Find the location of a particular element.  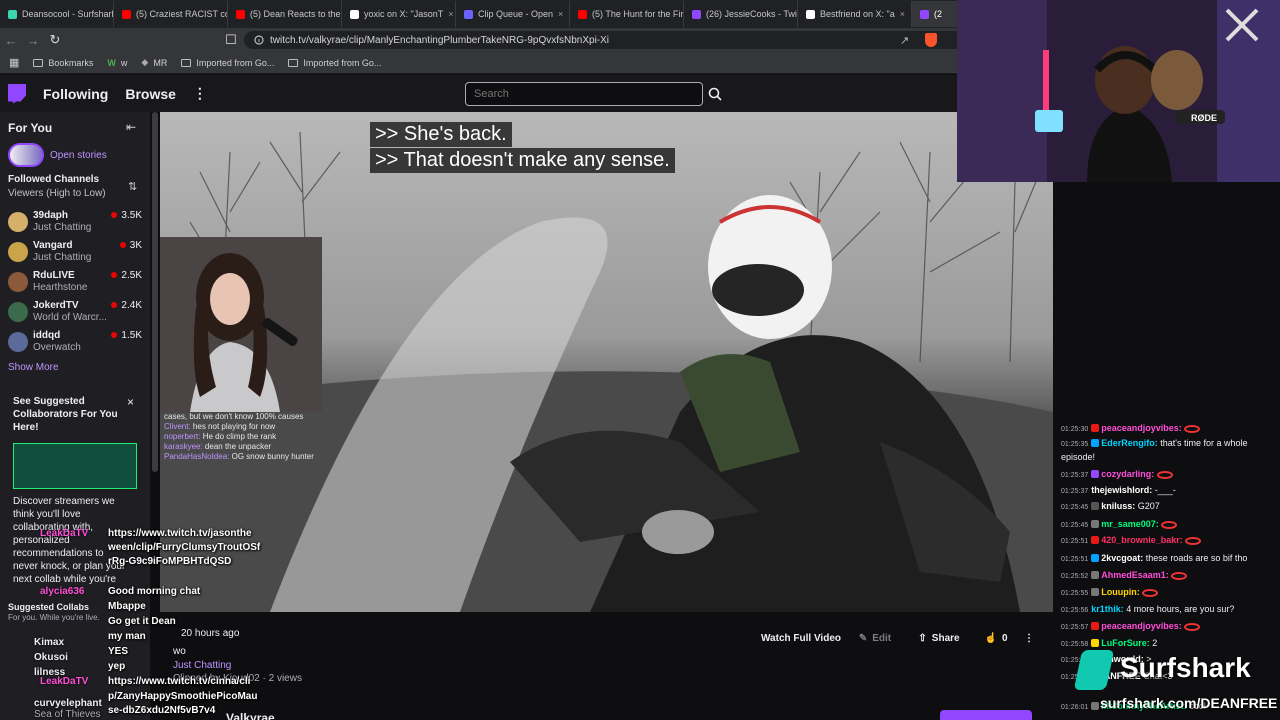

chat-text: 2 is located at coordinates (1155, 643).